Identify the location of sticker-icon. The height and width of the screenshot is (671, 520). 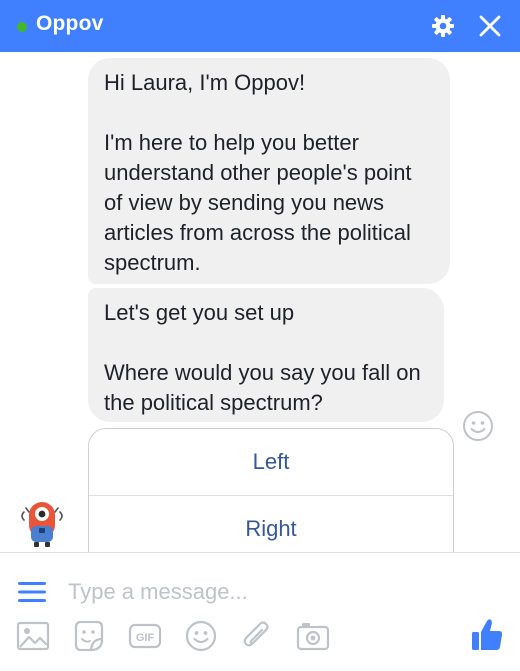
(89, 636).